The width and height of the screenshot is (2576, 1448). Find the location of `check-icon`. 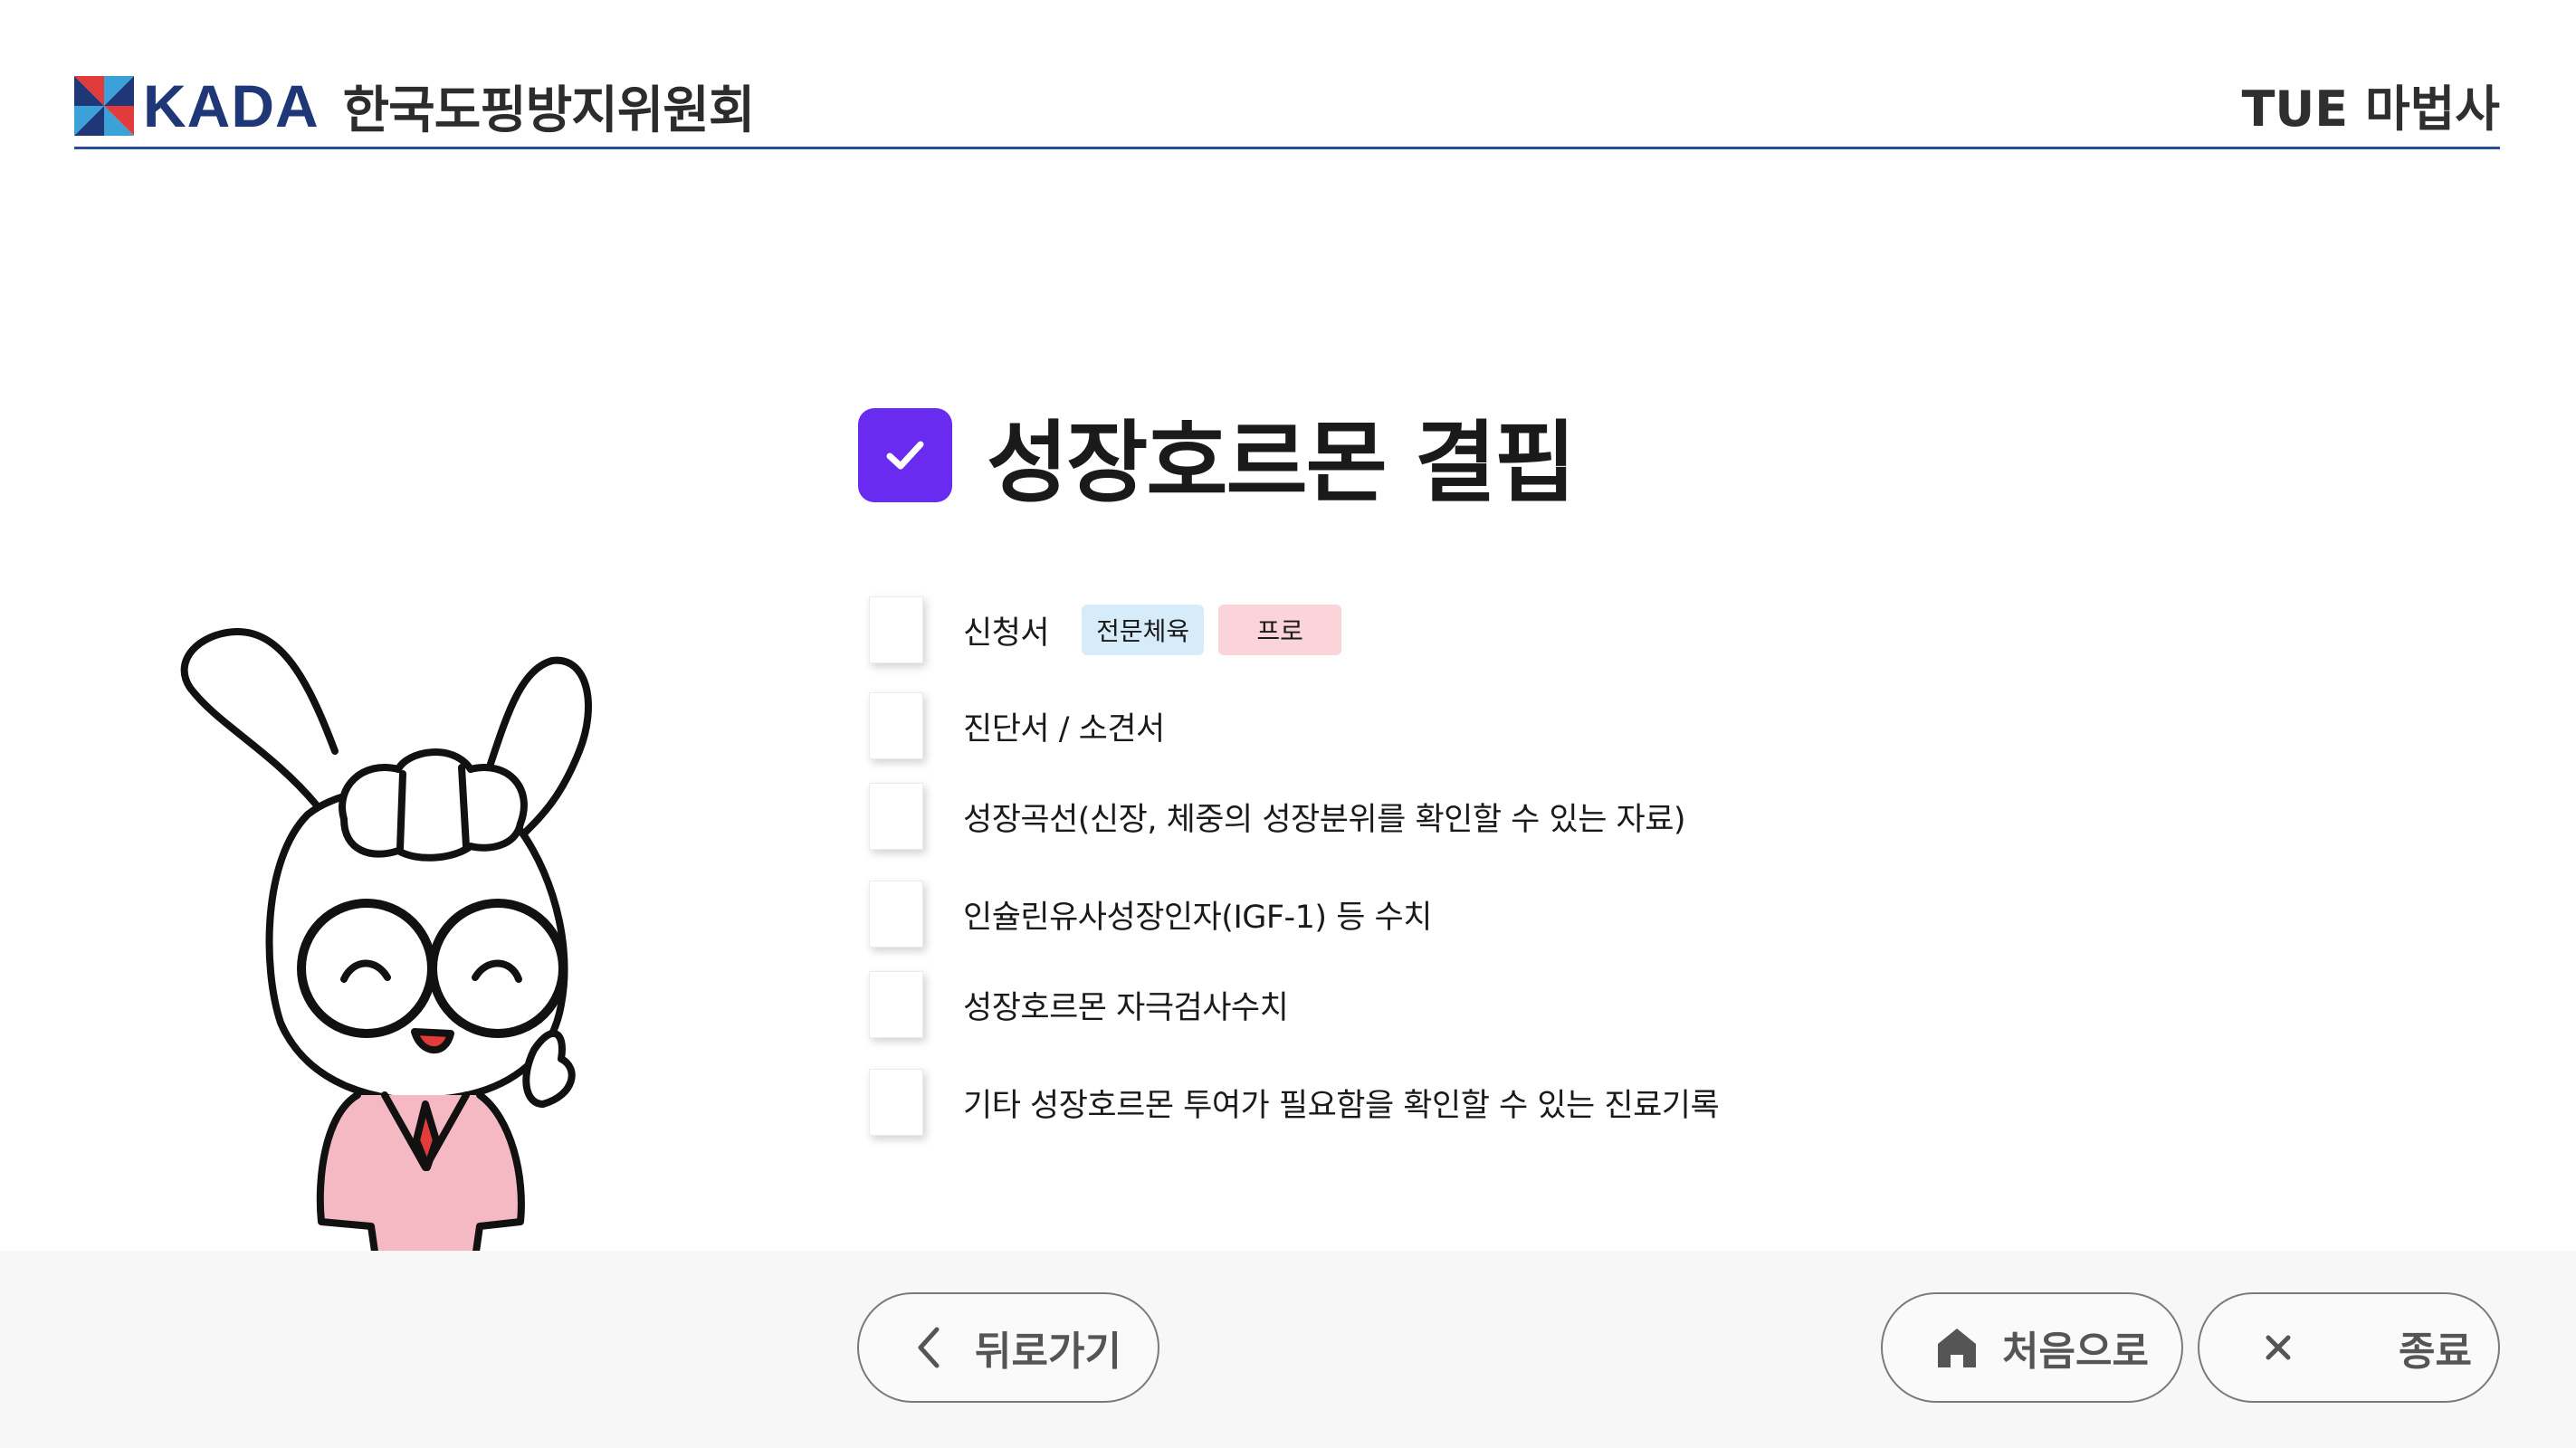

check-icon is located at coordinates (905, 455).